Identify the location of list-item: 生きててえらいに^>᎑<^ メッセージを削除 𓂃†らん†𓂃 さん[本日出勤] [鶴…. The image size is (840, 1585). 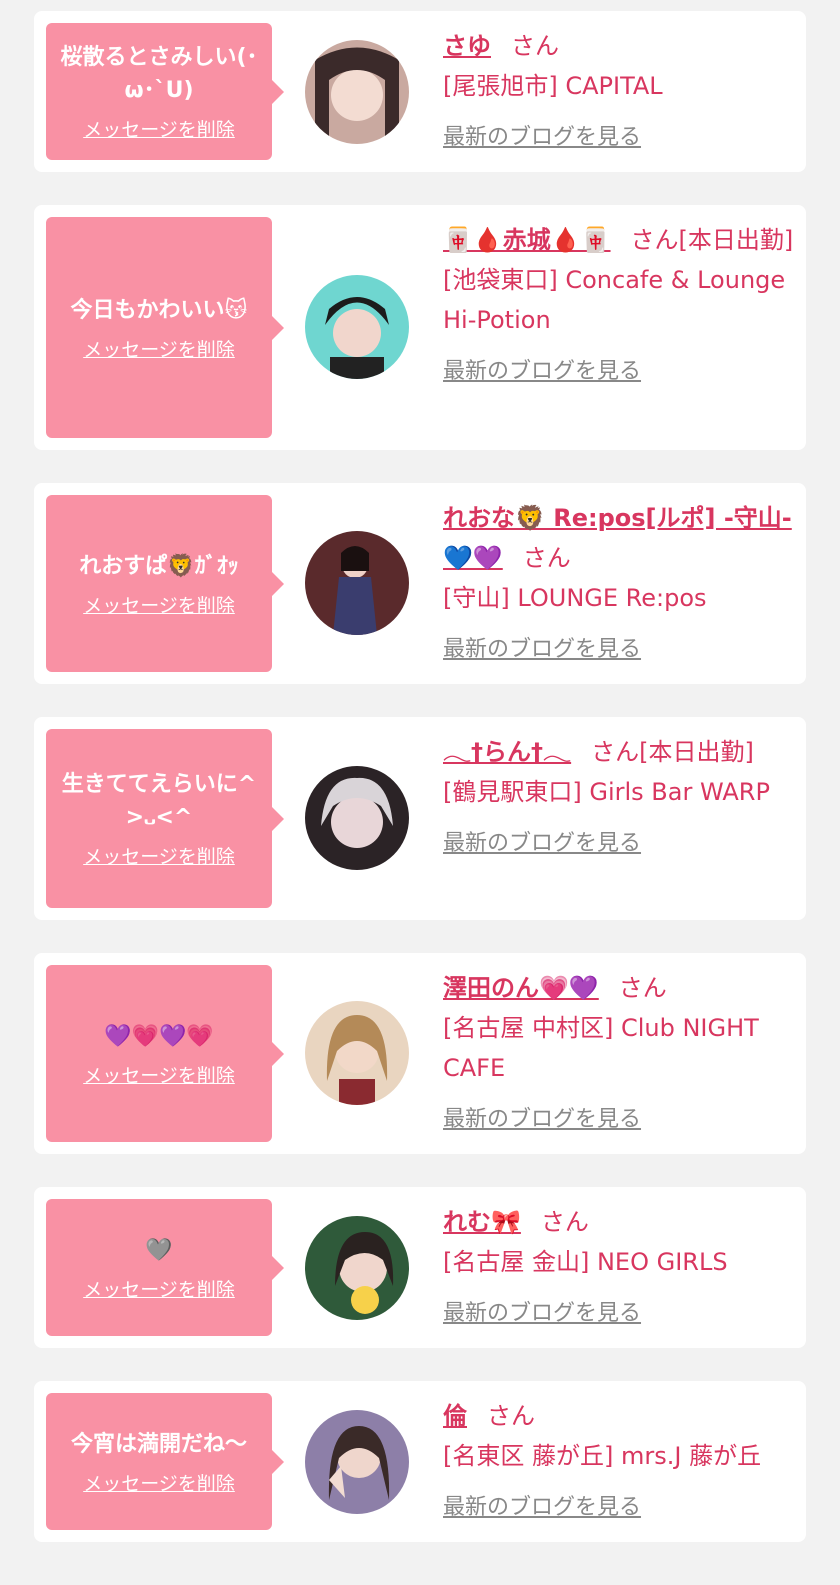
(420, 818).